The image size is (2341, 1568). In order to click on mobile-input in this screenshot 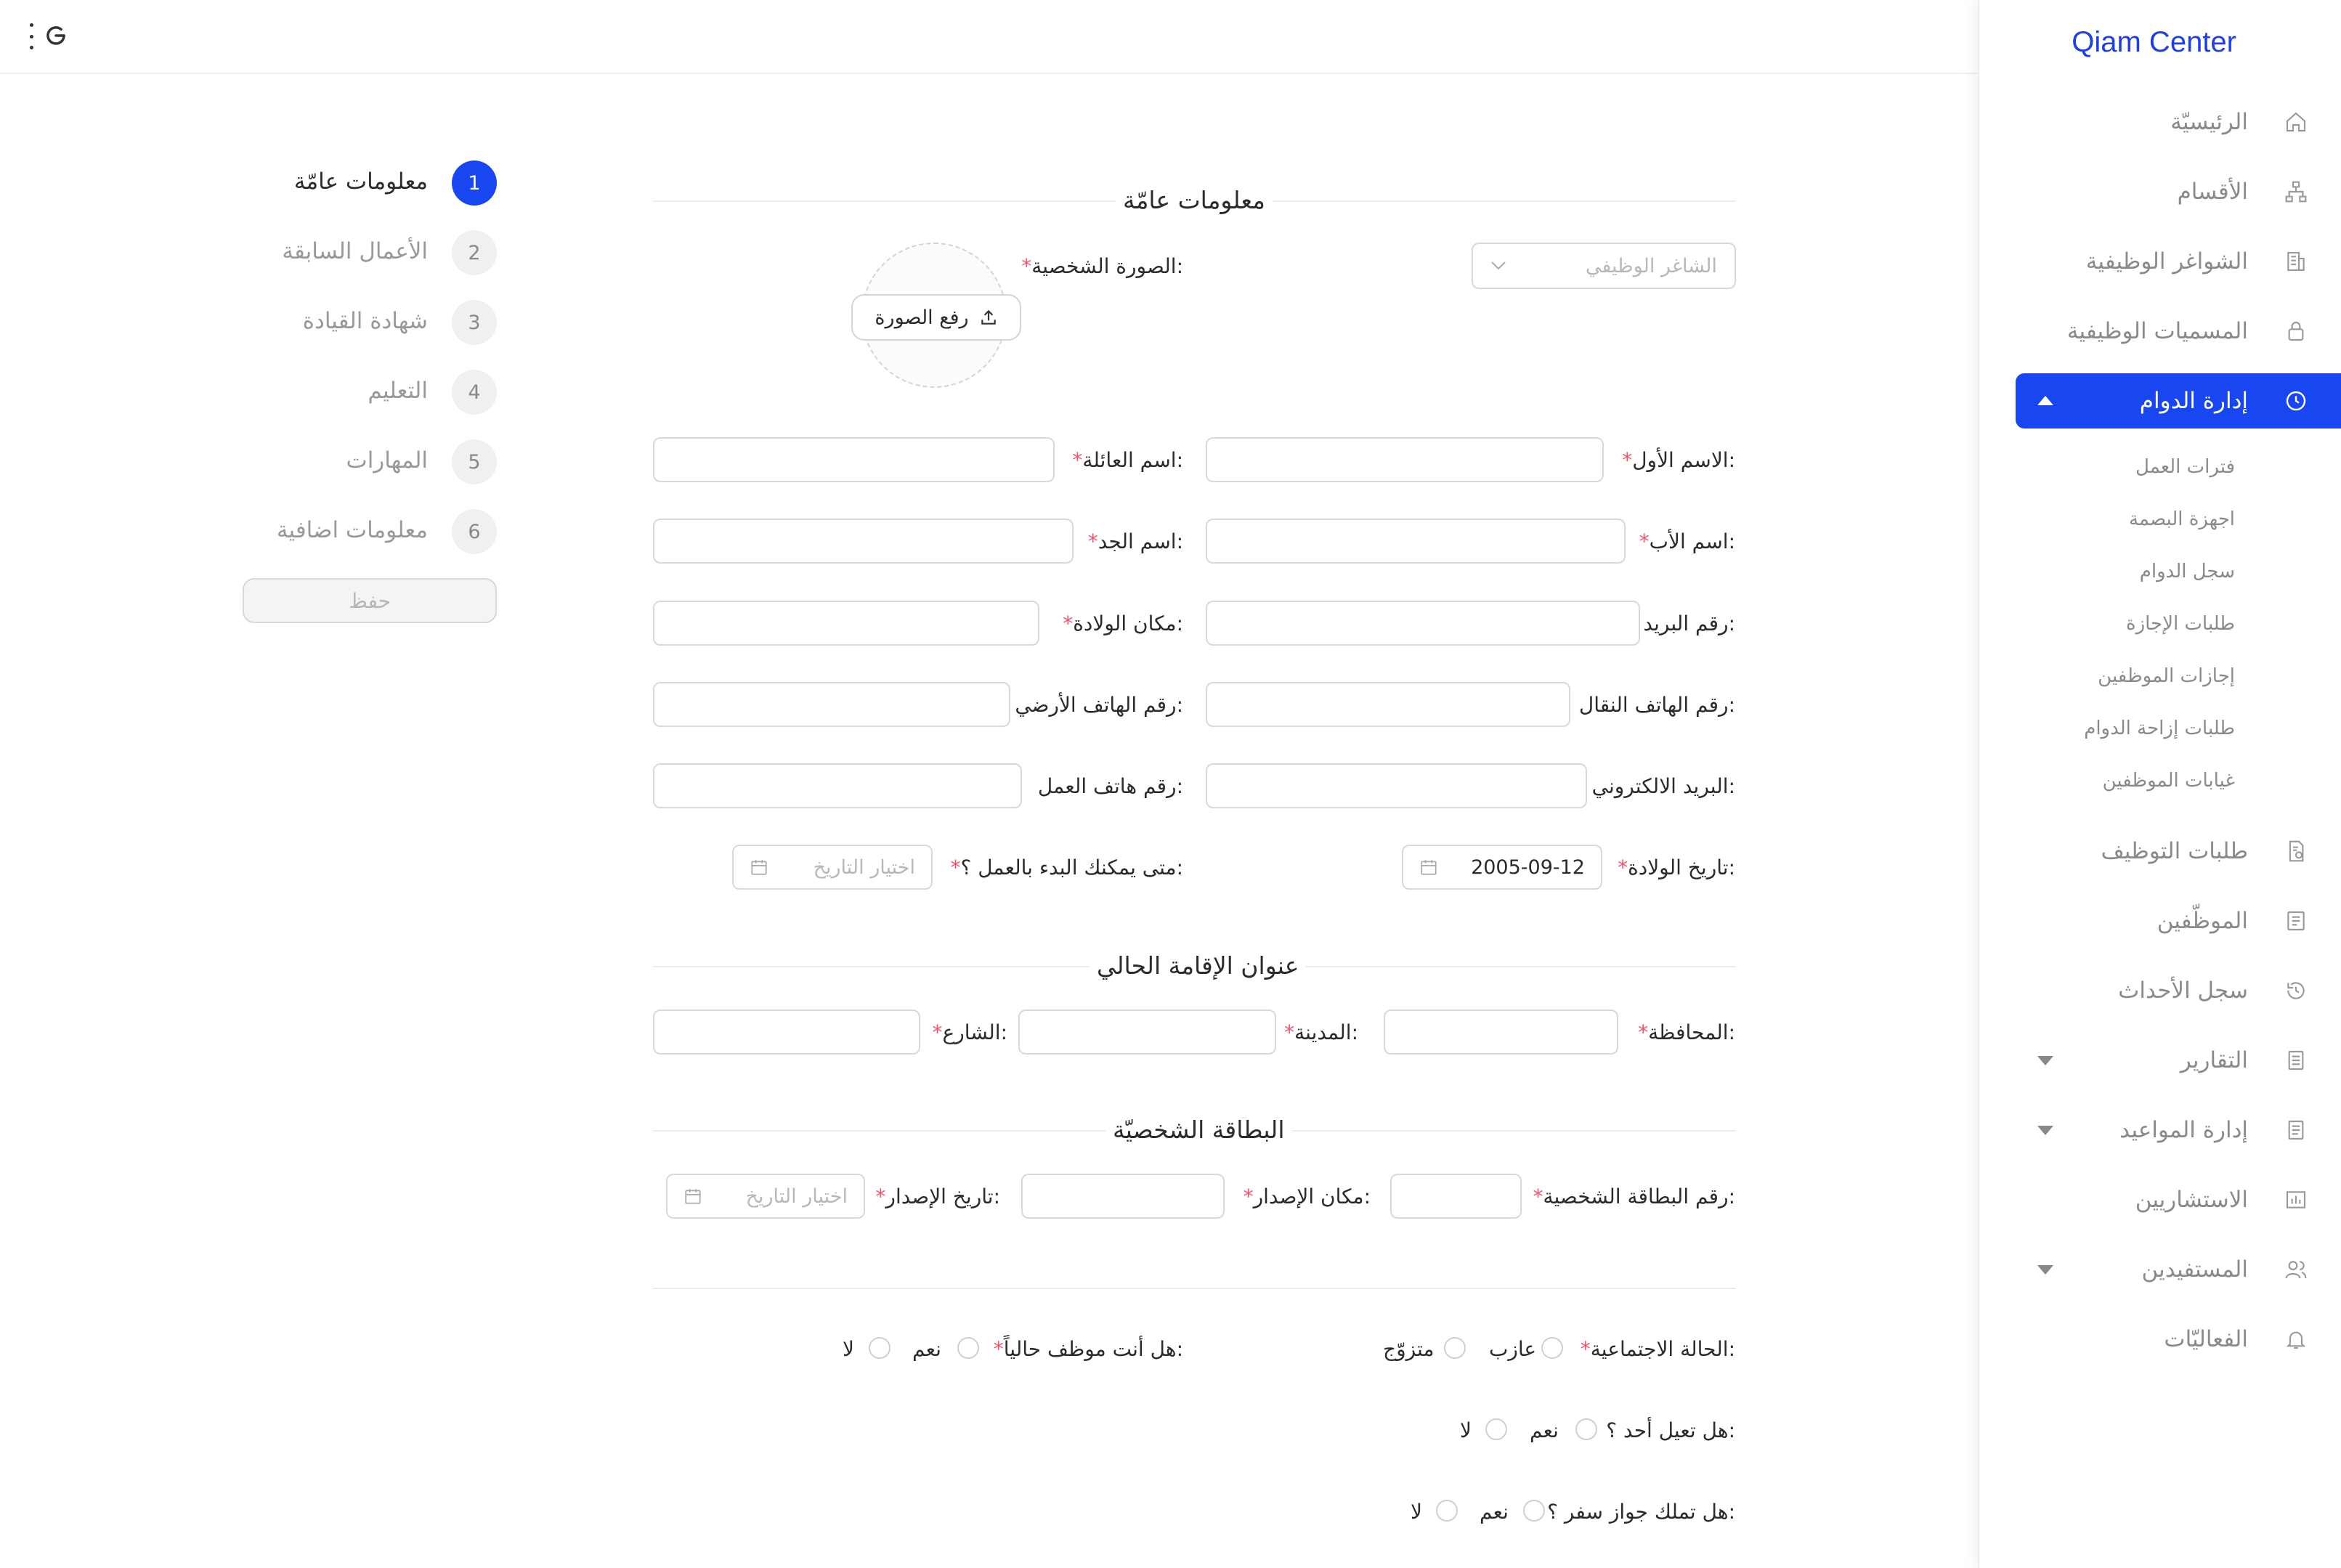, I will do `click(1388, 704)`.